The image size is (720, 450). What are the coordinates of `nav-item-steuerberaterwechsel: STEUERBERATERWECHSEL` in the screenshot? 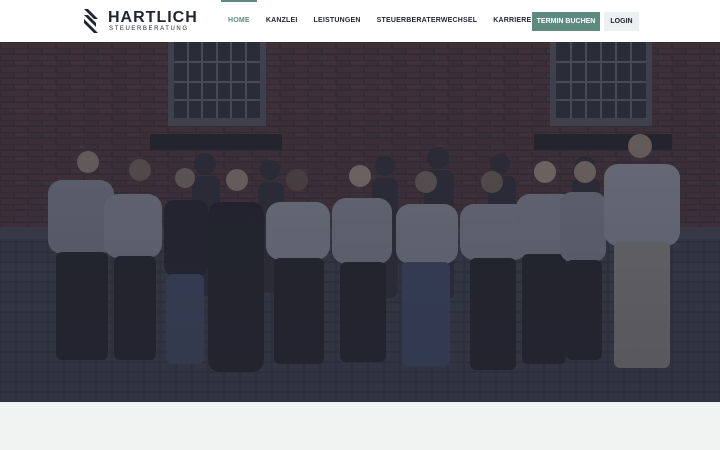 It's located at (427, 21).